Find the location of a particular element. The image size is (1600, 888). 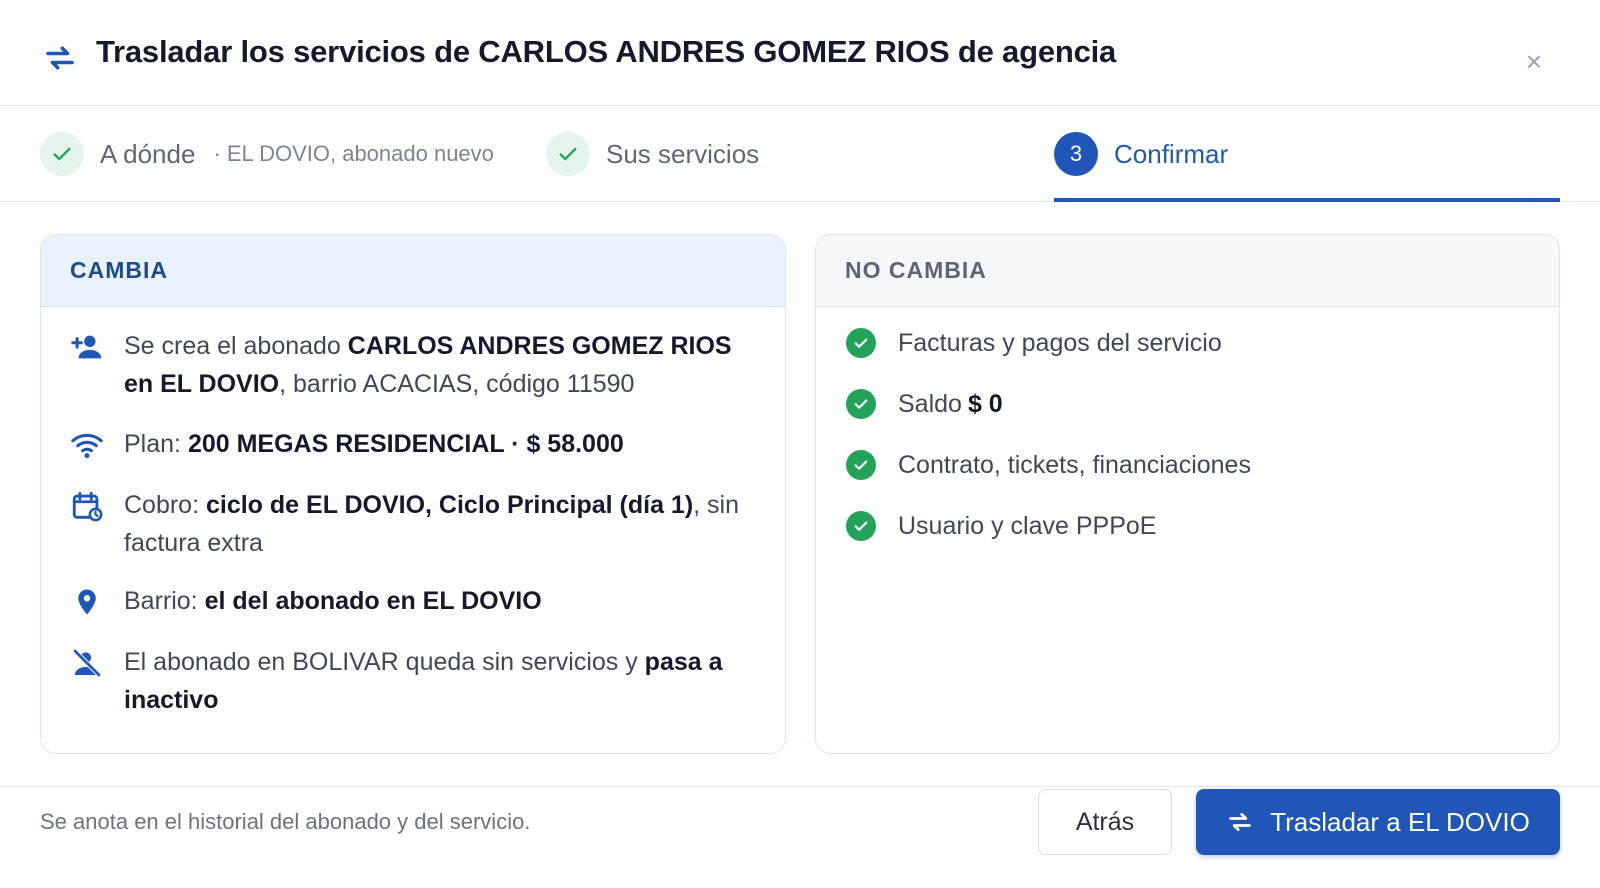

step-confirmar: 3 Confirmar is located at coordinates (1141, 154).